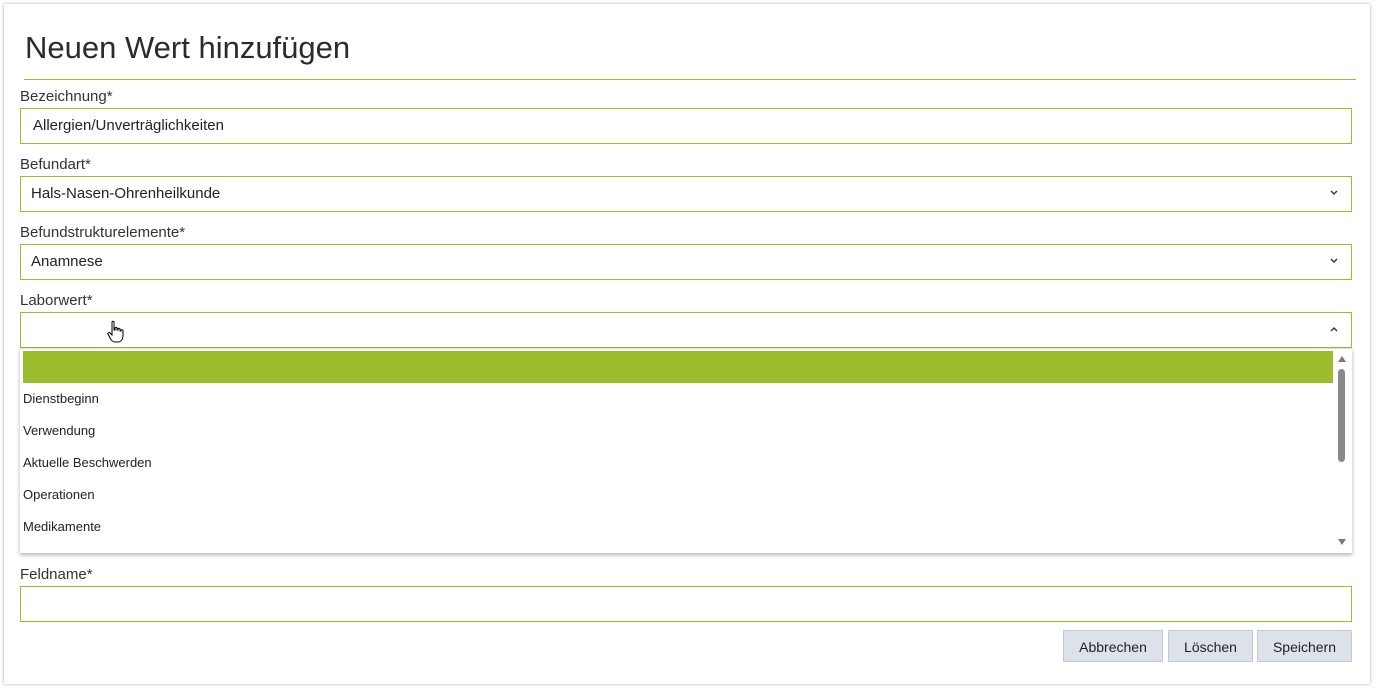 This screenshot has height=689, width=1377. What do you see at coordinates (87, 463) in the screenshot?
I see `dropdown-option-aktuelle-beschwerden: Aktuelle Beschwerden` at bounding box center [87, 463].